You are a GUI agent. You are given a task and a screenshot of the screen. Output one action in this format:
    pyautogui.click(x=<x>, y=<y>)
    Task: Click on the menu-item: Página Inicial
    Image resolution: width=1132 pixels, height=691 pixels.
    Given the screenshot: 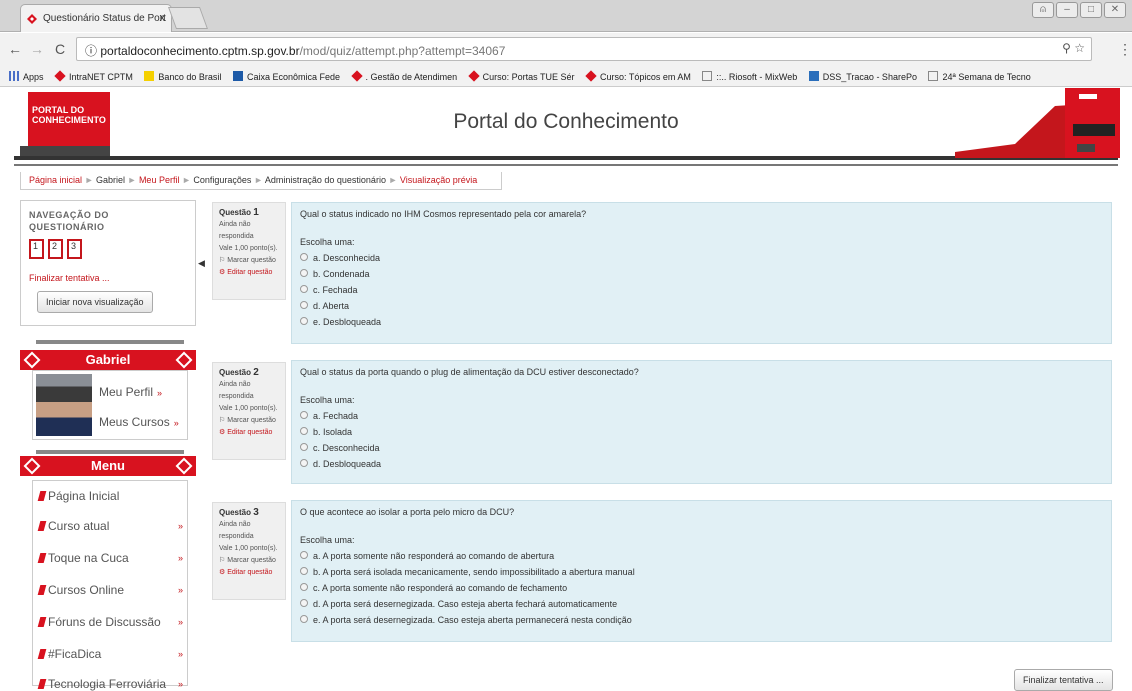 What is the action you would take?
    pyautogui.click(x=112, y=496)
    